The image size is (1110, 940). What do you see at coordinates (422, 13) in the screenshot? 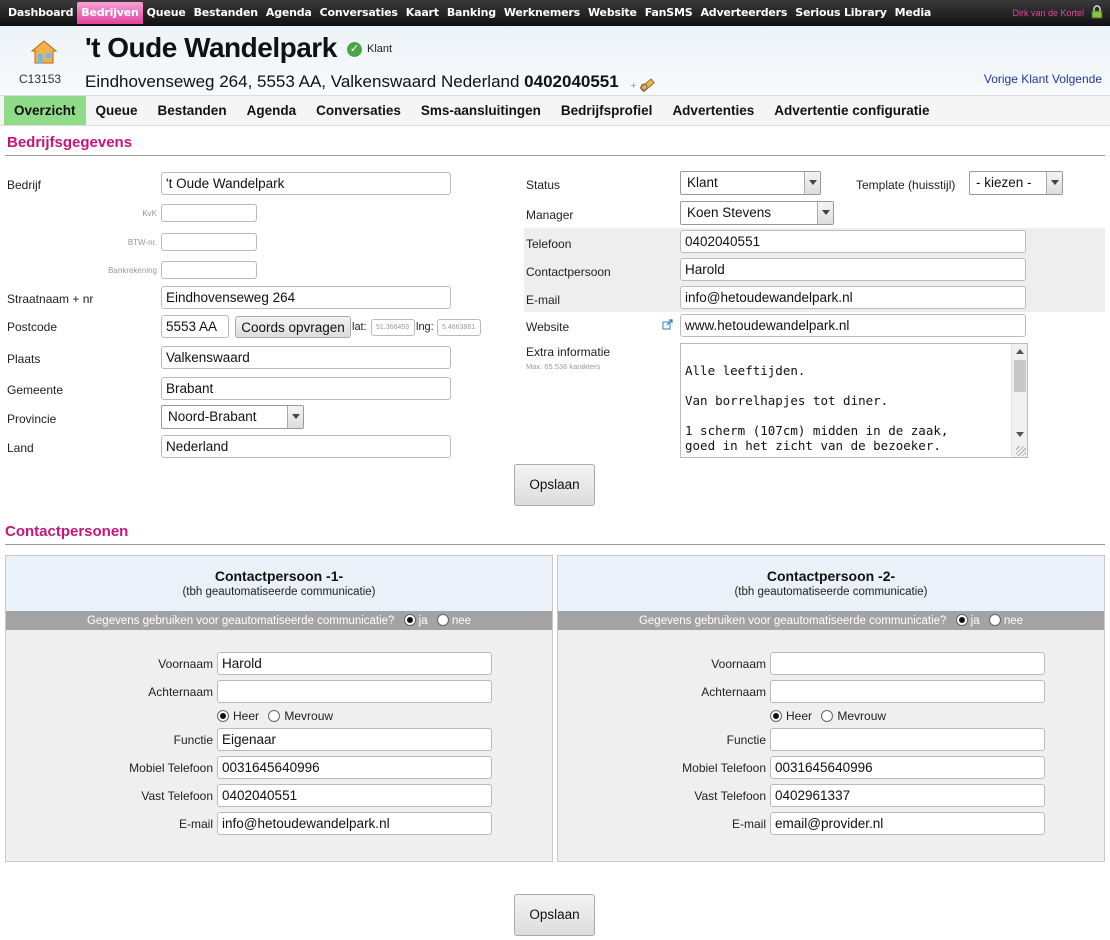
I see `topnav-kaart: Kaart` at bounding box center [422, 13].